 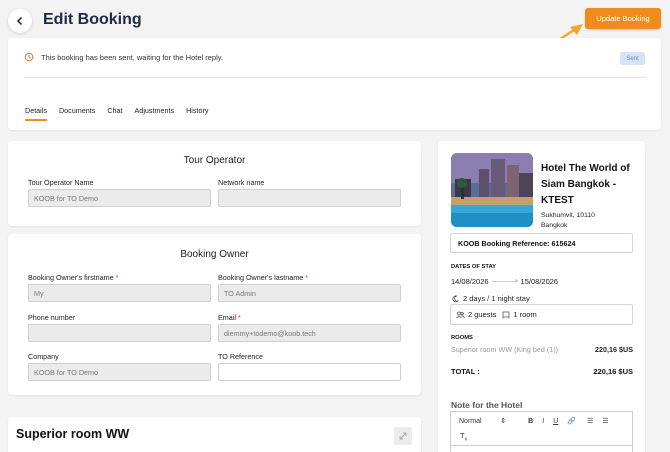 What do you see at coordinates (463, 437) in the screenshot?
I see `clear-format-icon: Tx` at bounding box center [463, 437].